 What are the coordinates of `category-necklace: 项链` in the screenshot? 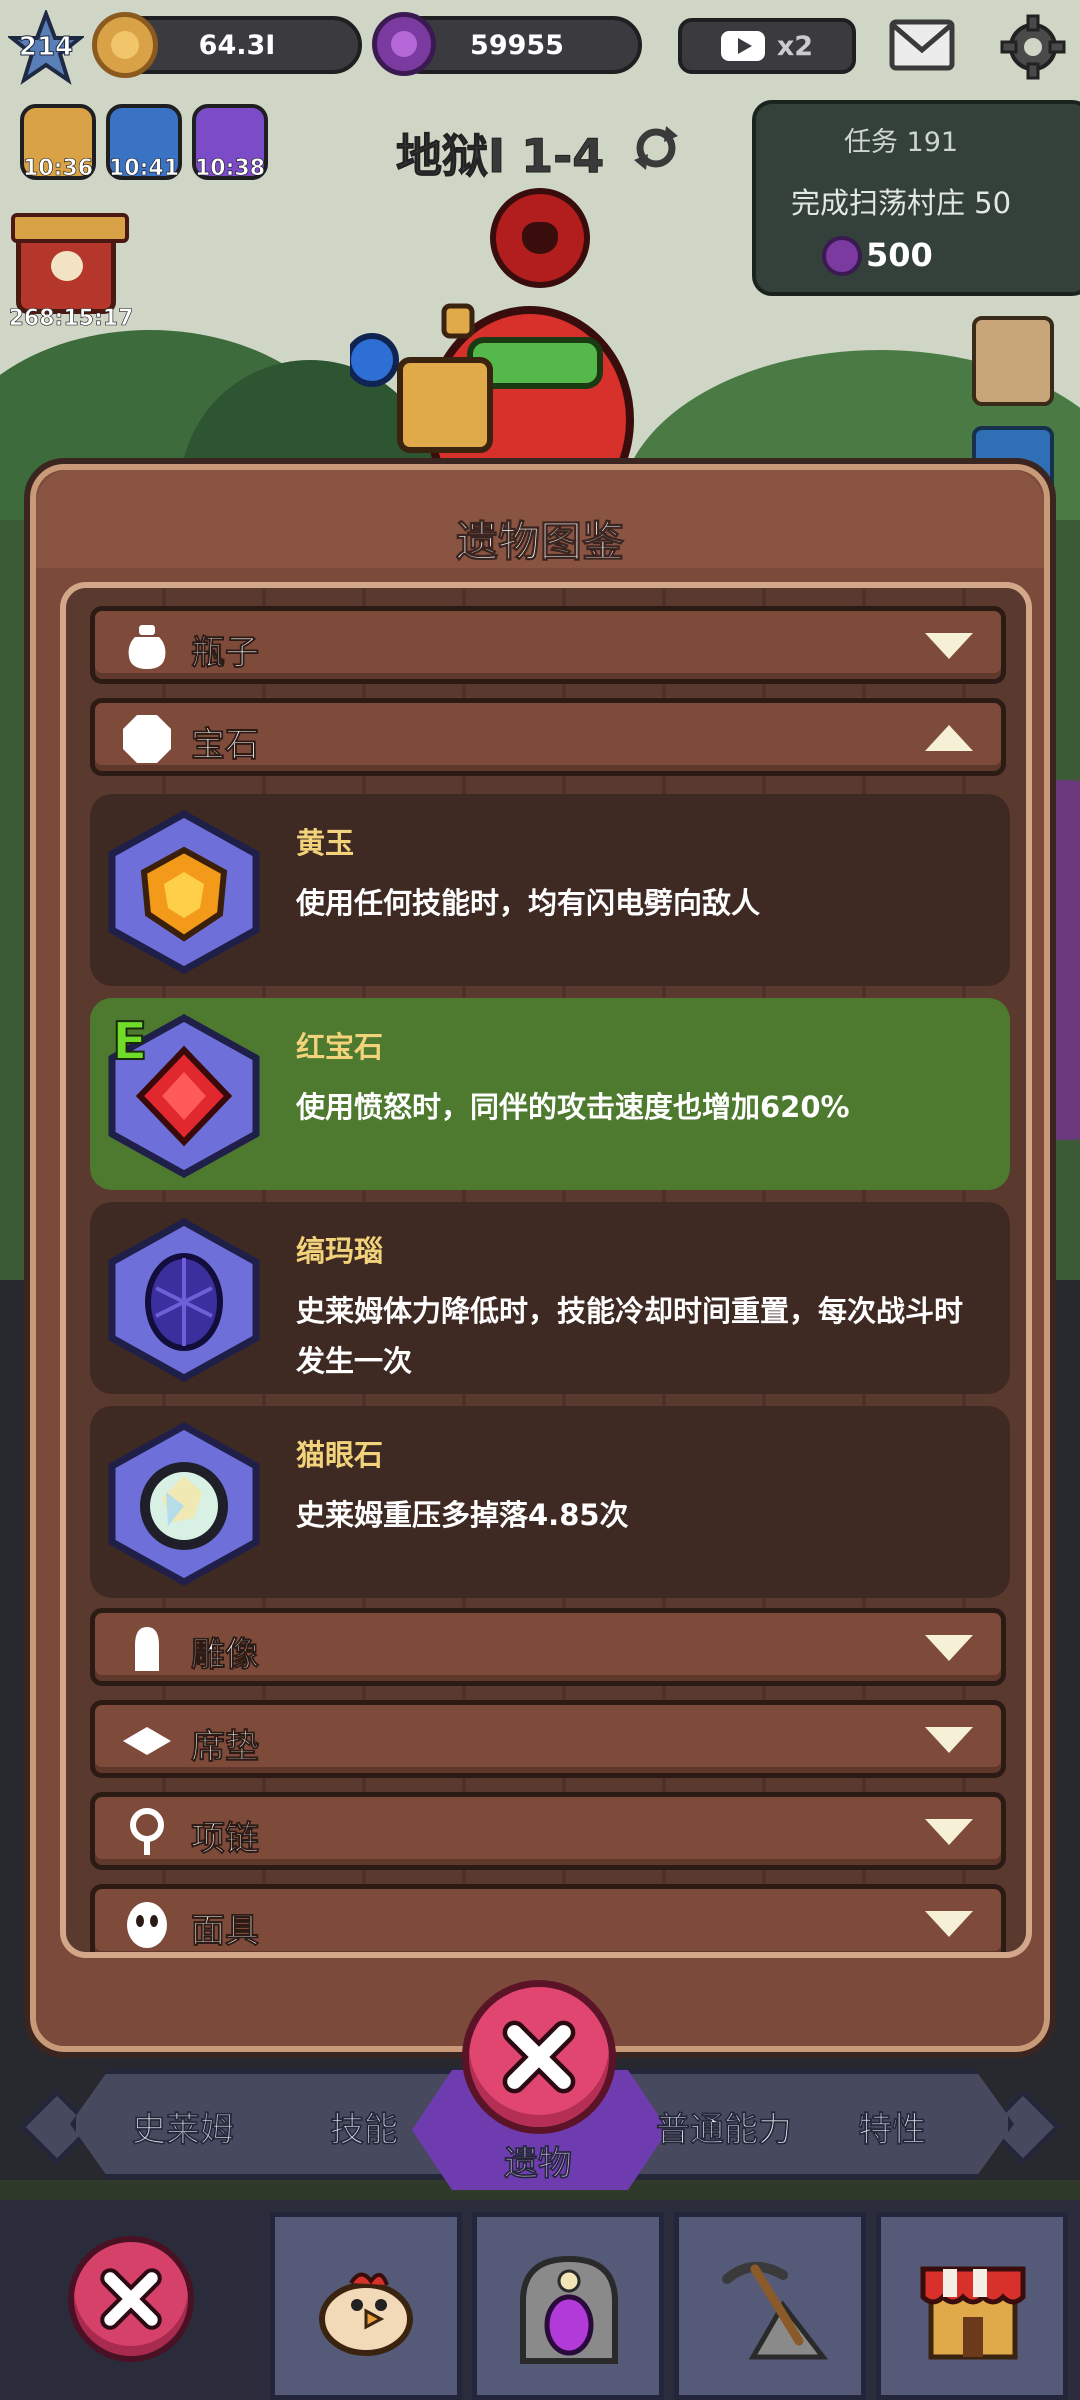 It's located at (548, 1831).